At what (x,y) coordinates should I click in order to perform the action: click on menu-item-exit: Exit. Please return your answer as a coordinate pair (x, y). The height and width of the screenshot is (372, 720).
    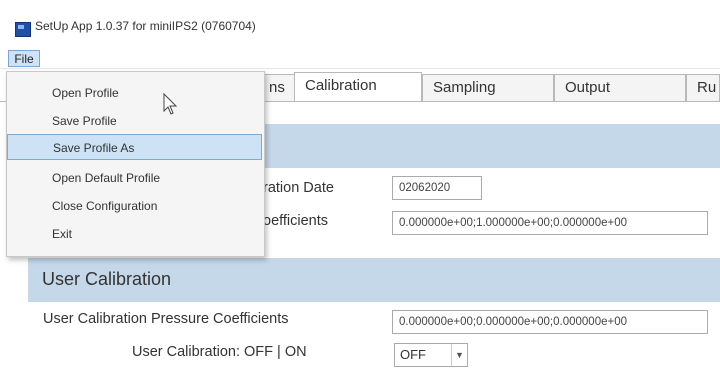
    Looking at the image, I should click on (134, 234).